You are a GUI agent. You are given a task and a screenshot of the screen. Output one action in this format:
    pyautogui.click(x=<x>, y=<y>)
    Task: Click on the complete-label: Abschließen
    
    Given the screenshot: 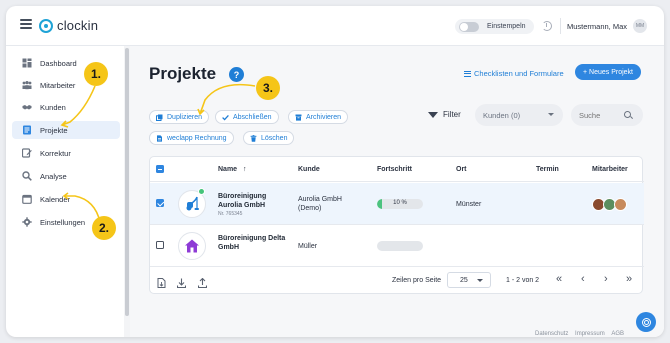 What is the action you would take?
    pyautogui.click(x=252, y=117)
    